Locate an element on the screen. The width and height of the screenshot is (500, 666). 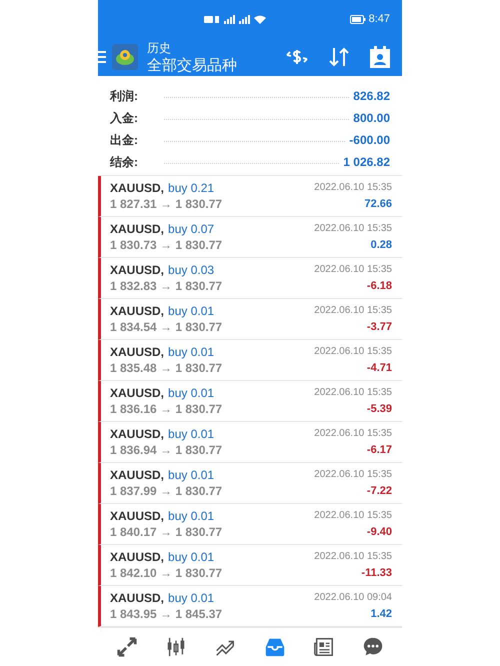
battery-icon is located at coordinates (358, 19).